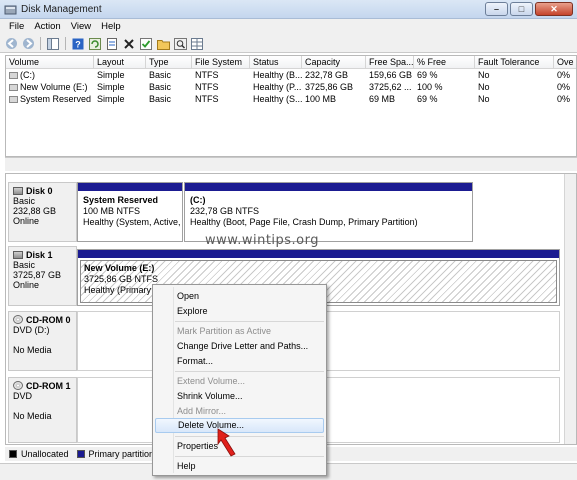 The height and width of the screenshot is (480, 577). Describe the element at coordinates (197, 44) in the screenshot. I see `grid-icon` at that location.